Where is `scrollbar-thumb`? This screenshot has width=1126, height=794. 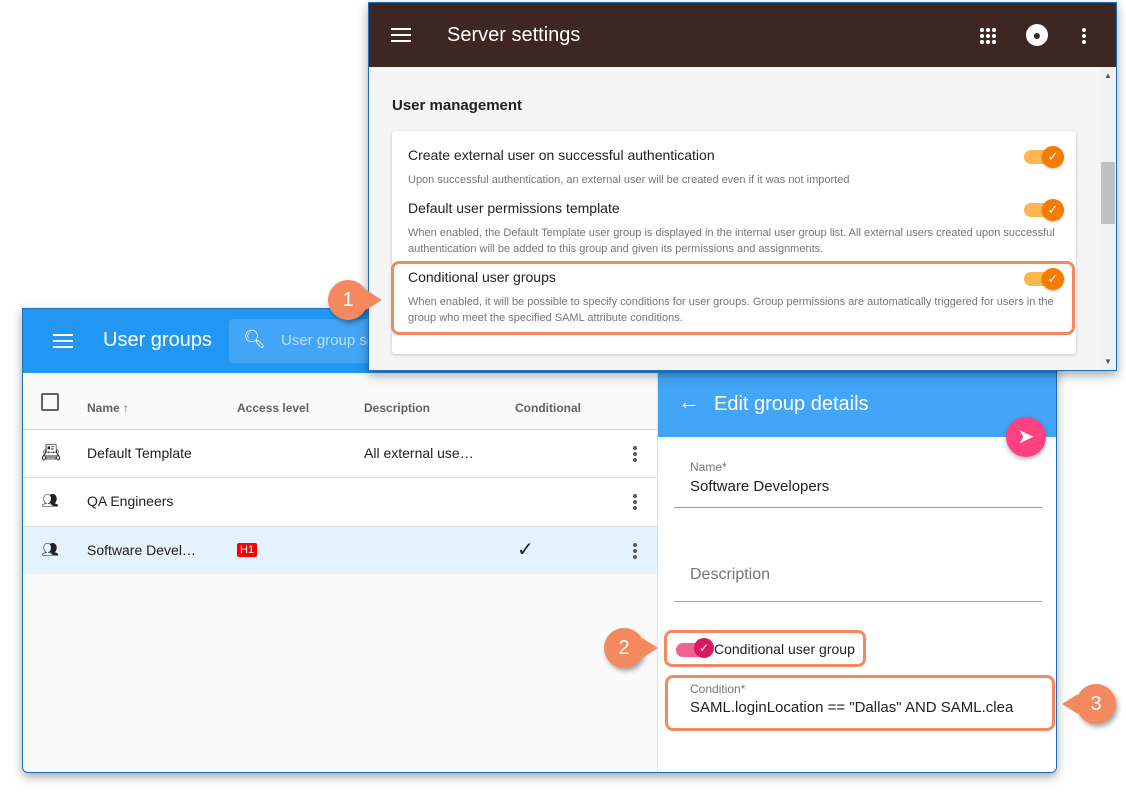
scrollbar-thumb is located at coordinates (1108, 193).